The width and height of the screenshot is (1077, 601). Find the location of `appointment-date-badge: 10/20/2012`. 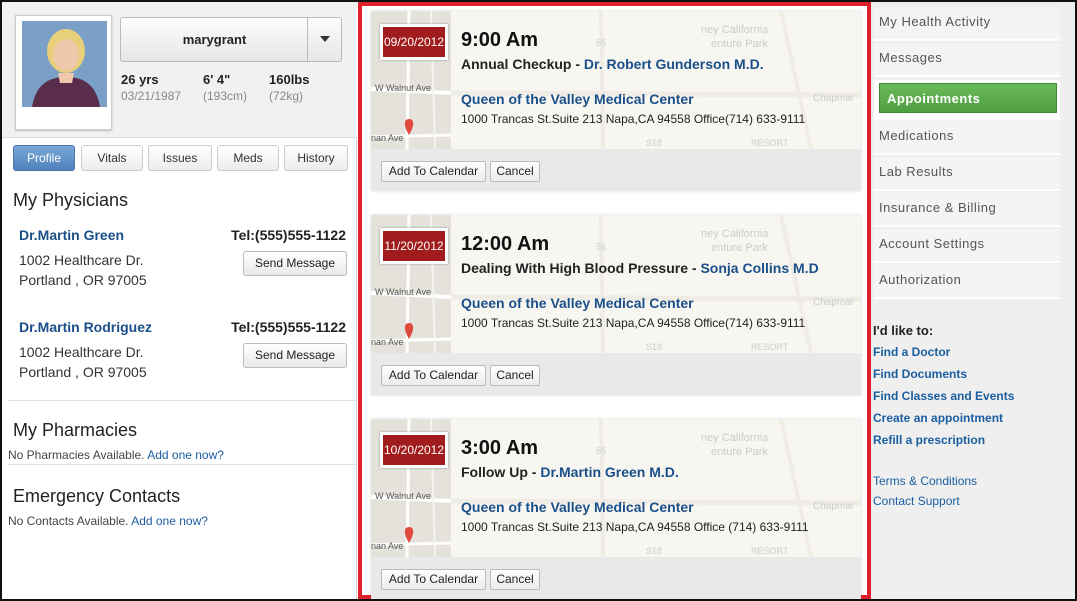

appointment-date-badge: 10/20/2012 is located at coordinates (414, 450).